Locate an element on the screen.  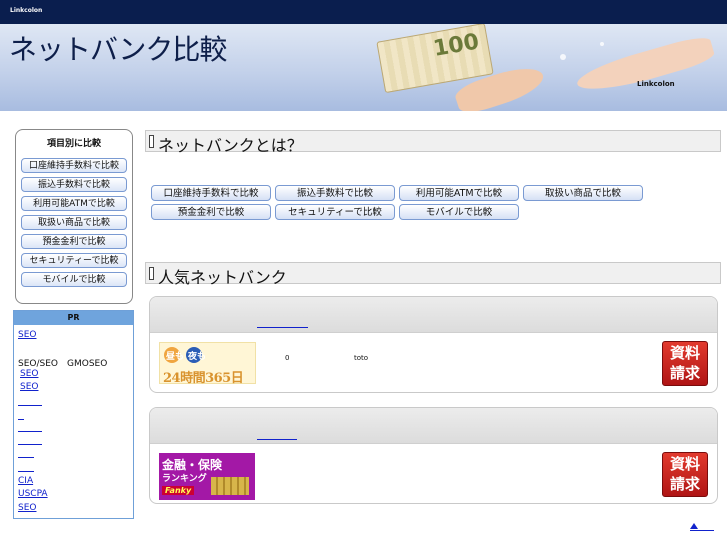
section-heading: ネットバンクとは？ is located at coordinates (433, 142).